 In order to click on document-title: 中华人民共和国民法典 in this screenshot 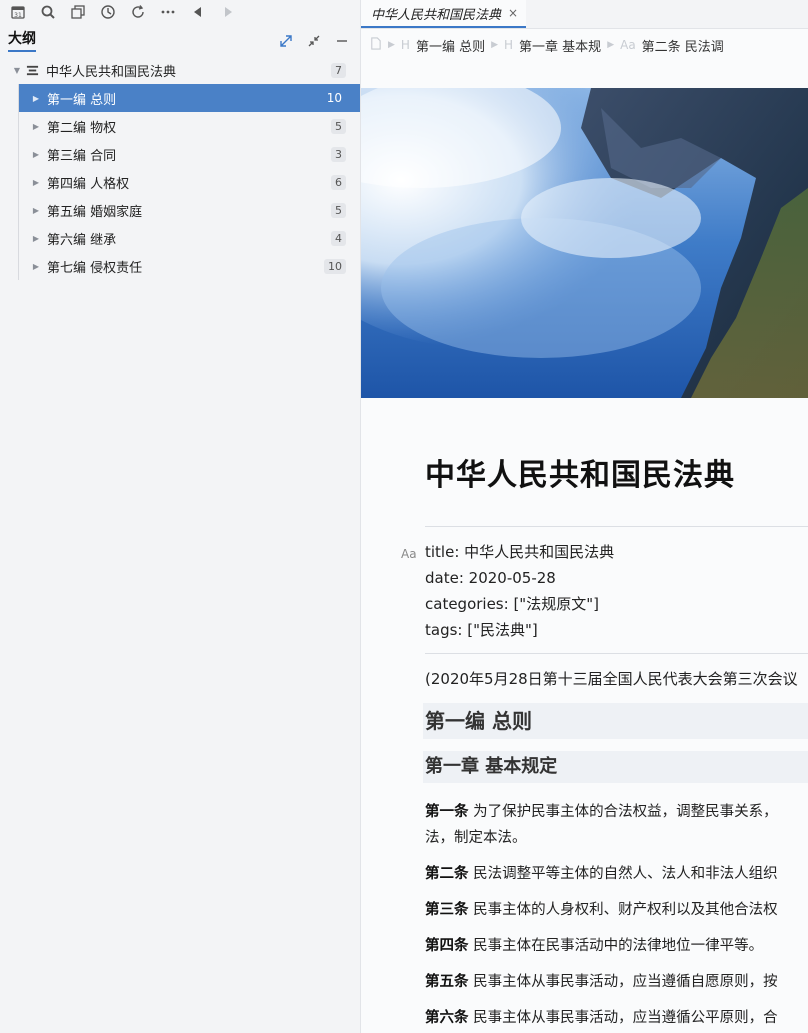, I will do `click(616, 472)`.